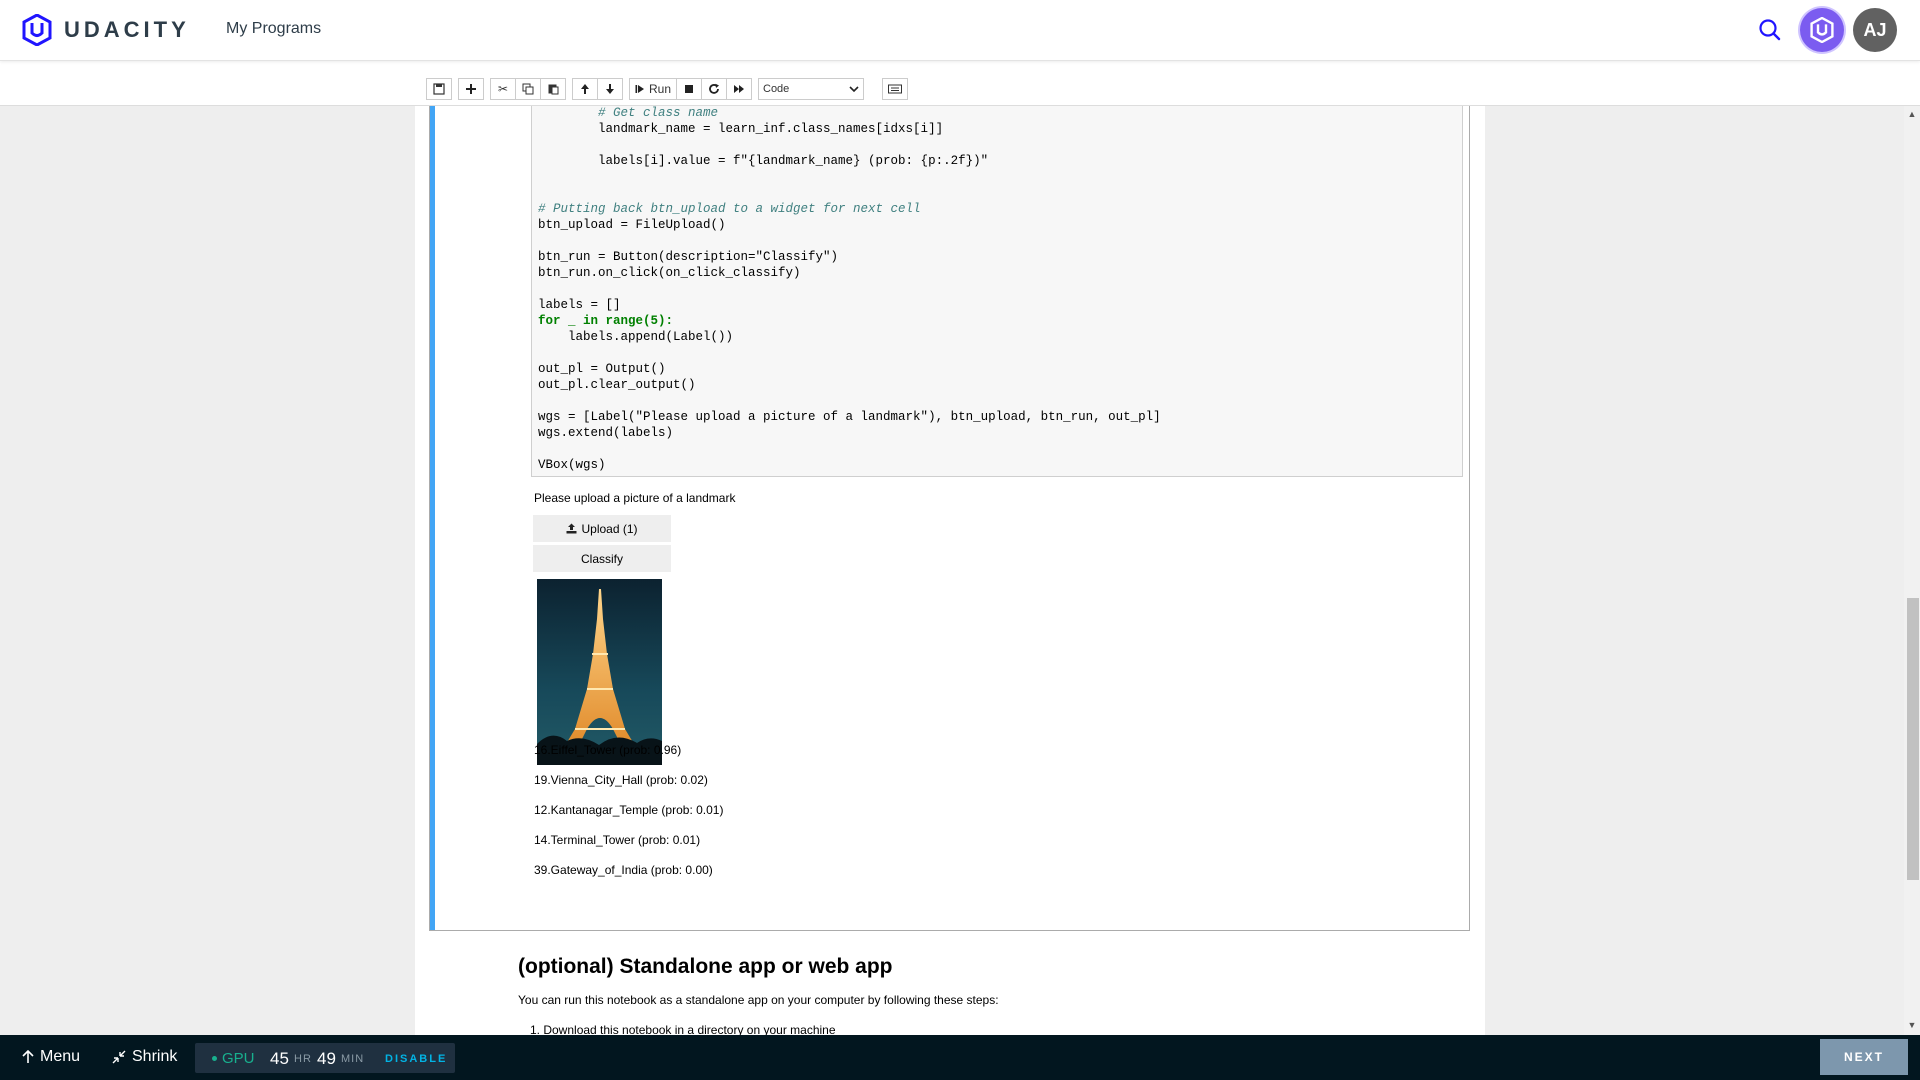 Image resolution: width=1920 pixels, height=1080 pixels. Describe the element at coordinates (610, 89) in the screenshot. I see `move-down-icon` at that location.